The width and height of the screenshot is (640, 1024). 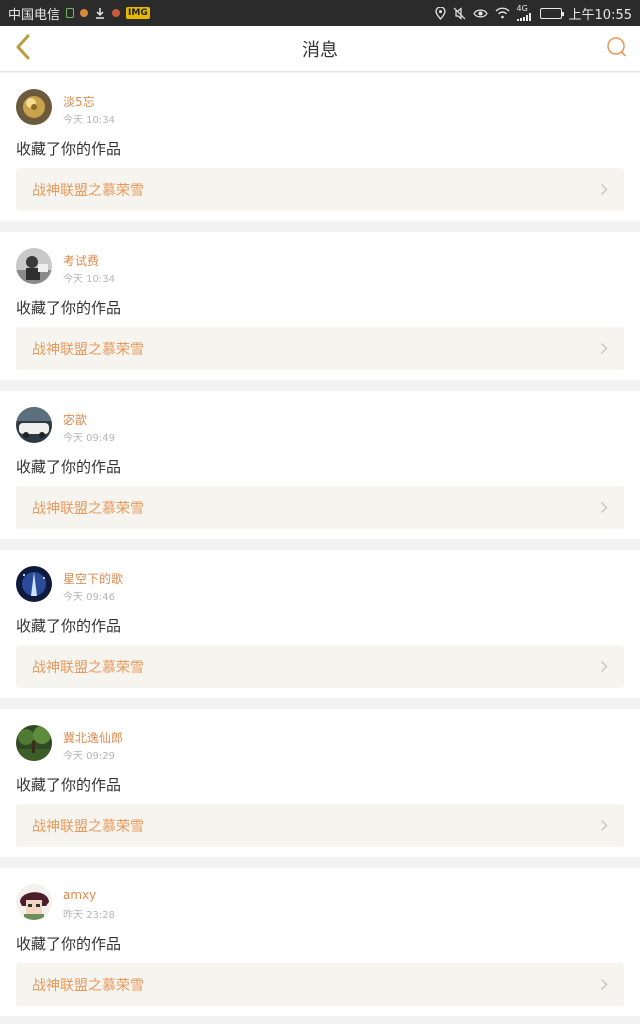 I want to click on signal-icon: 4G, so click(x=524, y=13).